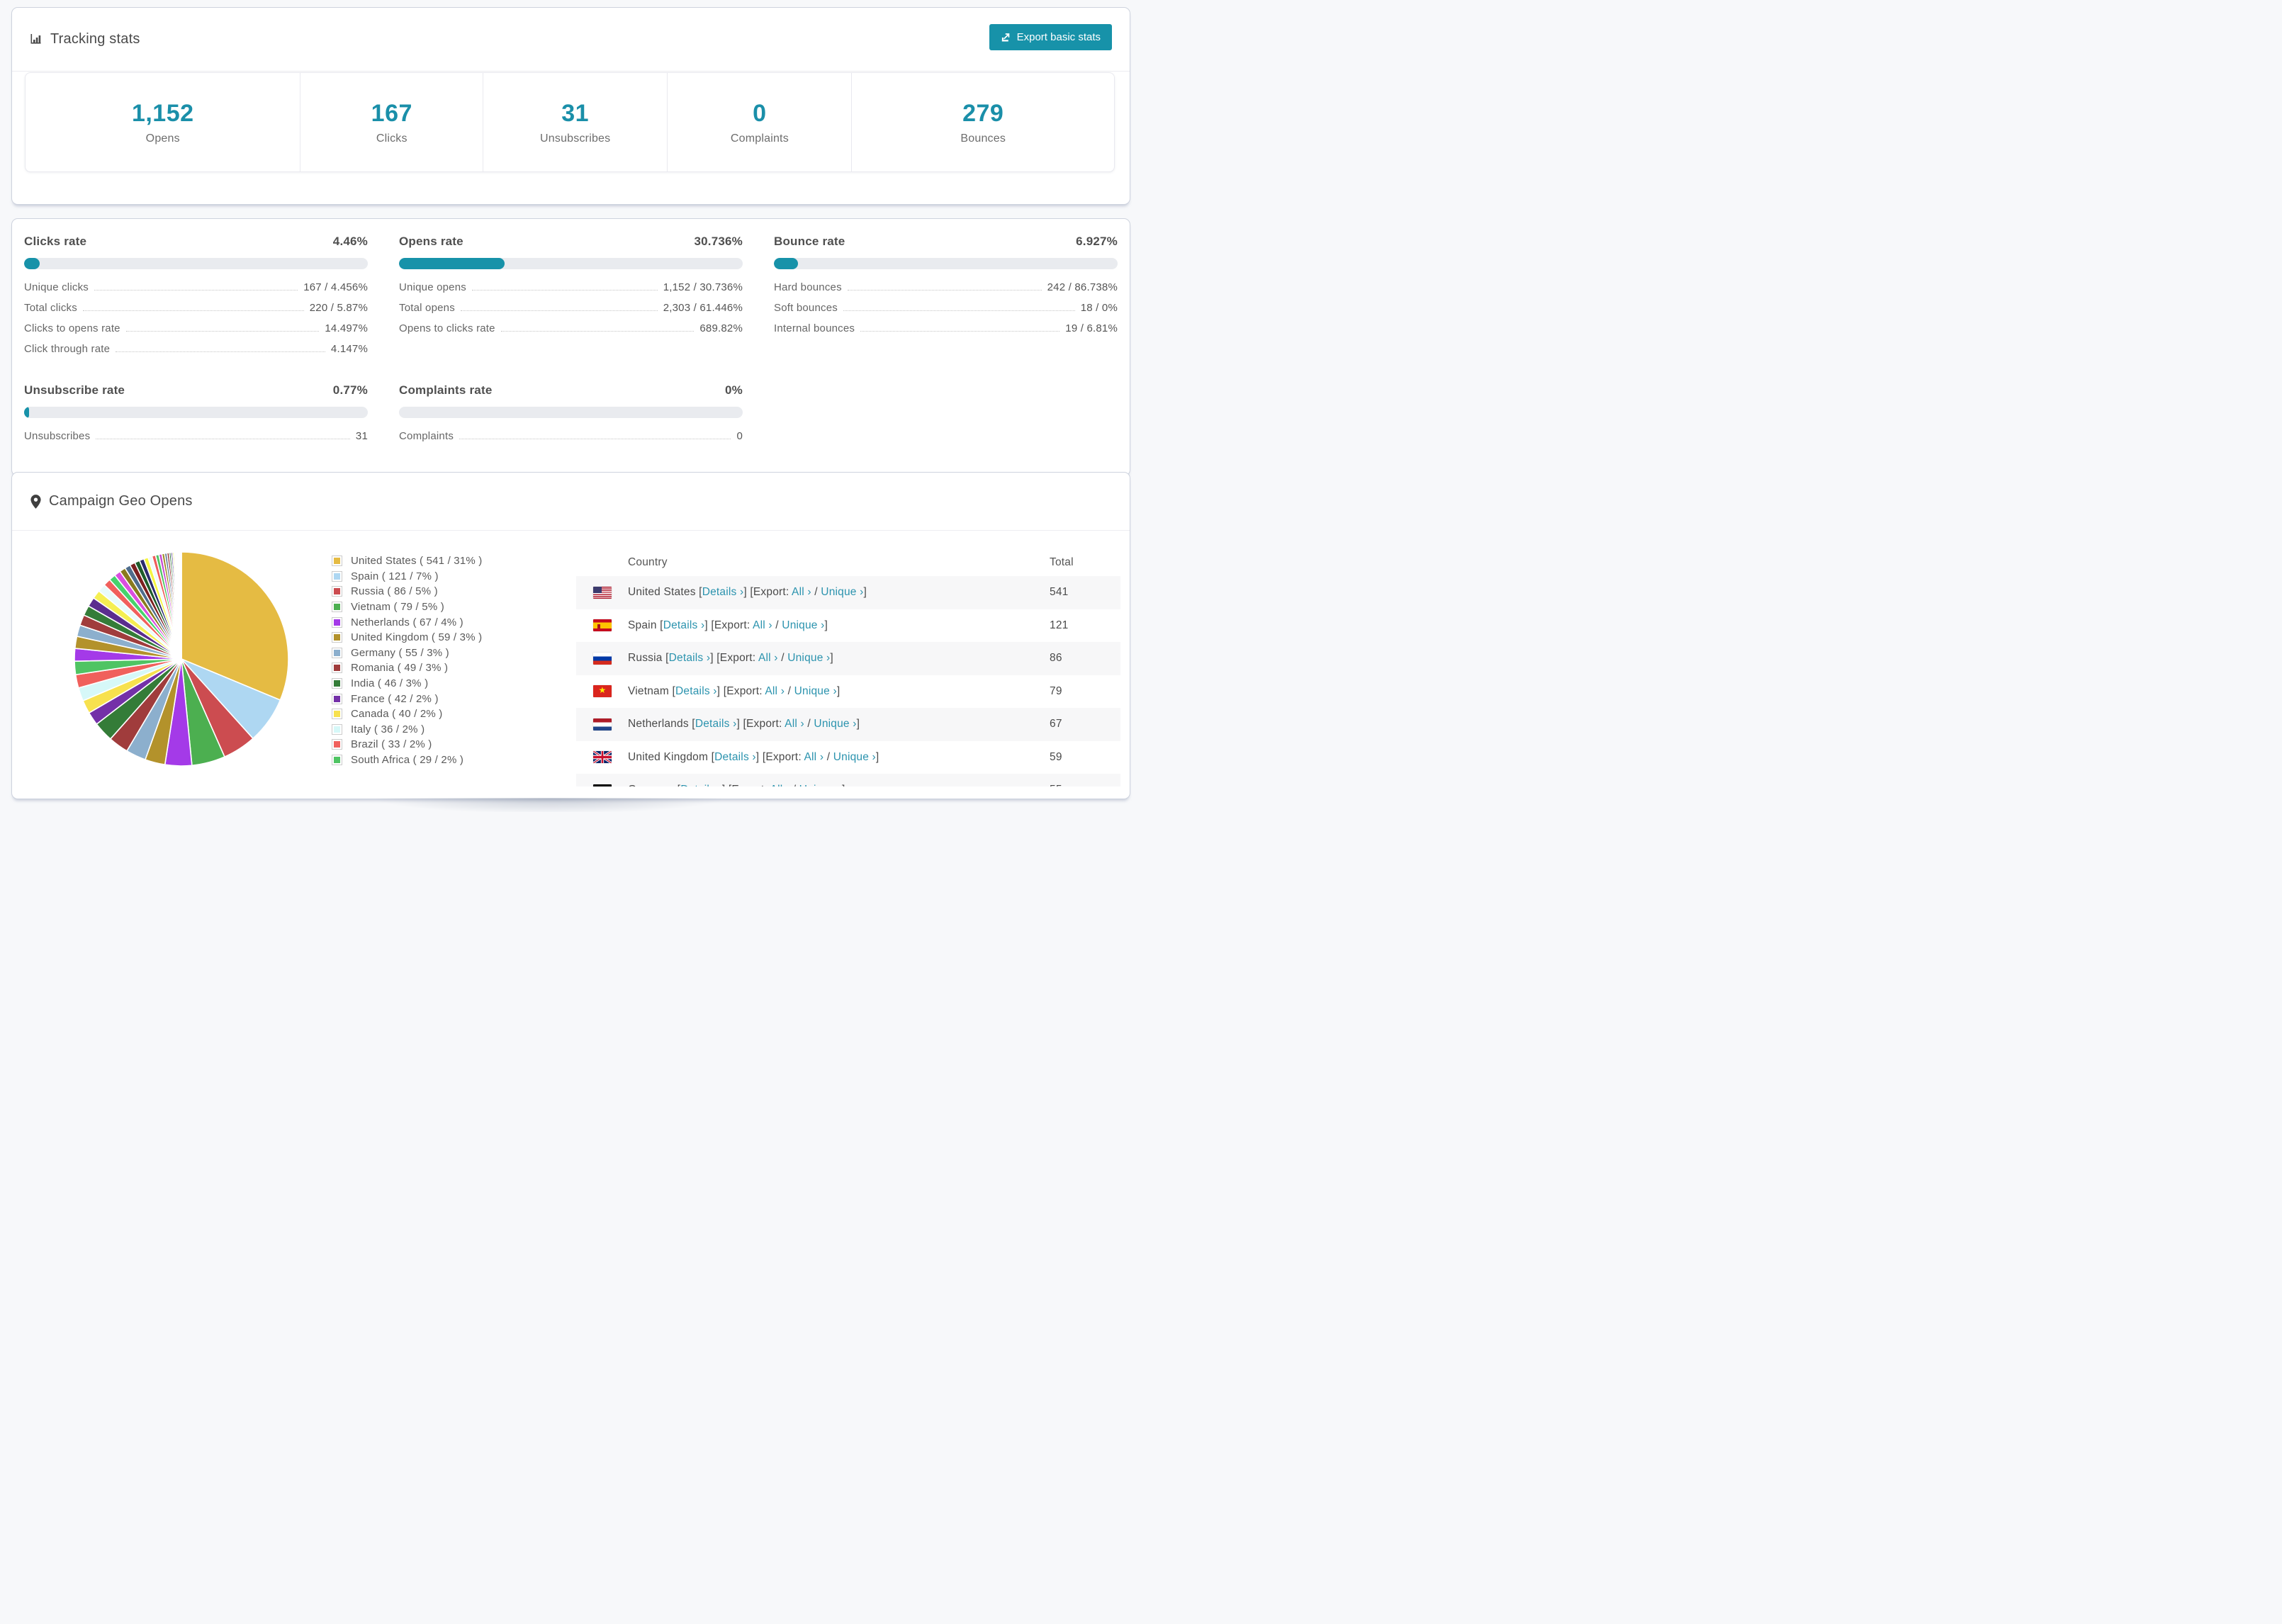  What do you see at coordinates (407, 760) in the screenshot?
I see `legend-item-south-africa: South Africa ( 29 / 2% )` at bounding box center [407, 760].